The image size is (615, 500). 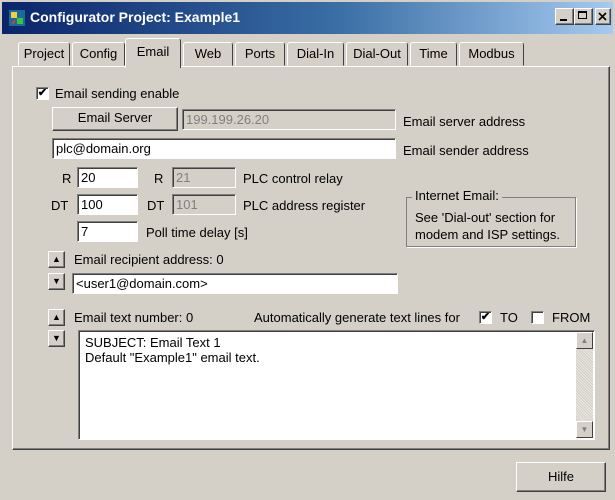 I want to click on recipient-up-button: ▲, so click(x=56, y=259).